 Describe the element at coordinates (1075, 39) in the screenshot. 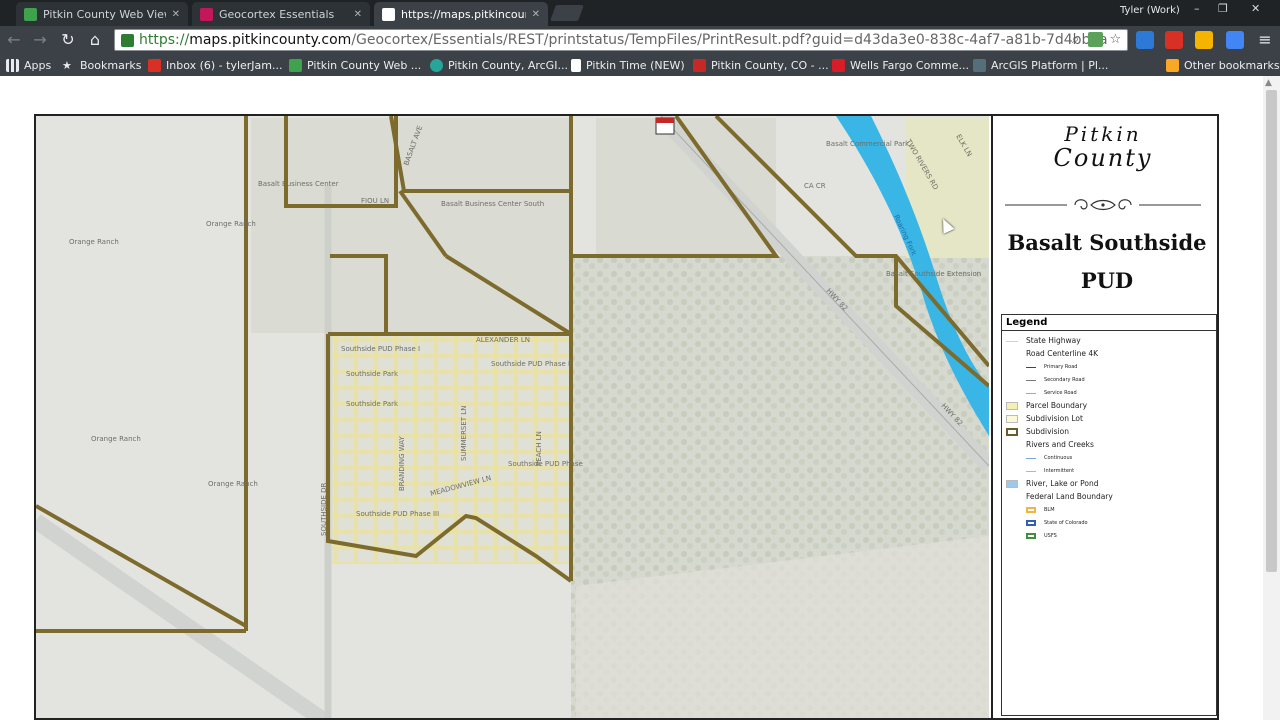

I see `search-icon: ⌕` at that location.